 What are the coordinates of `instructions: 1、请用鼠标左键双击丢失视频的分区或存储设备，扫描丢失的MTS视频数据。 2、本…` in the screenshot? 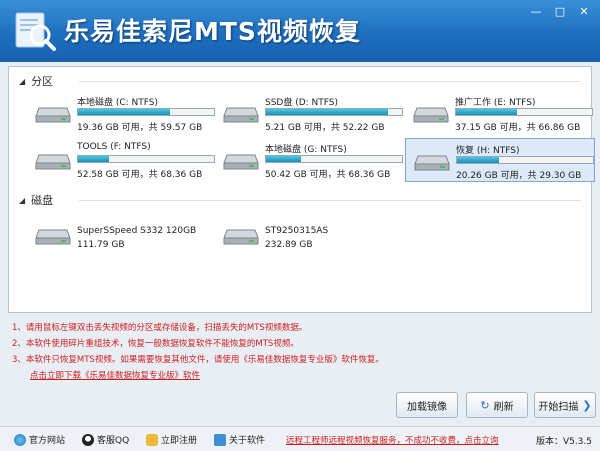 It's located at (198, 352).